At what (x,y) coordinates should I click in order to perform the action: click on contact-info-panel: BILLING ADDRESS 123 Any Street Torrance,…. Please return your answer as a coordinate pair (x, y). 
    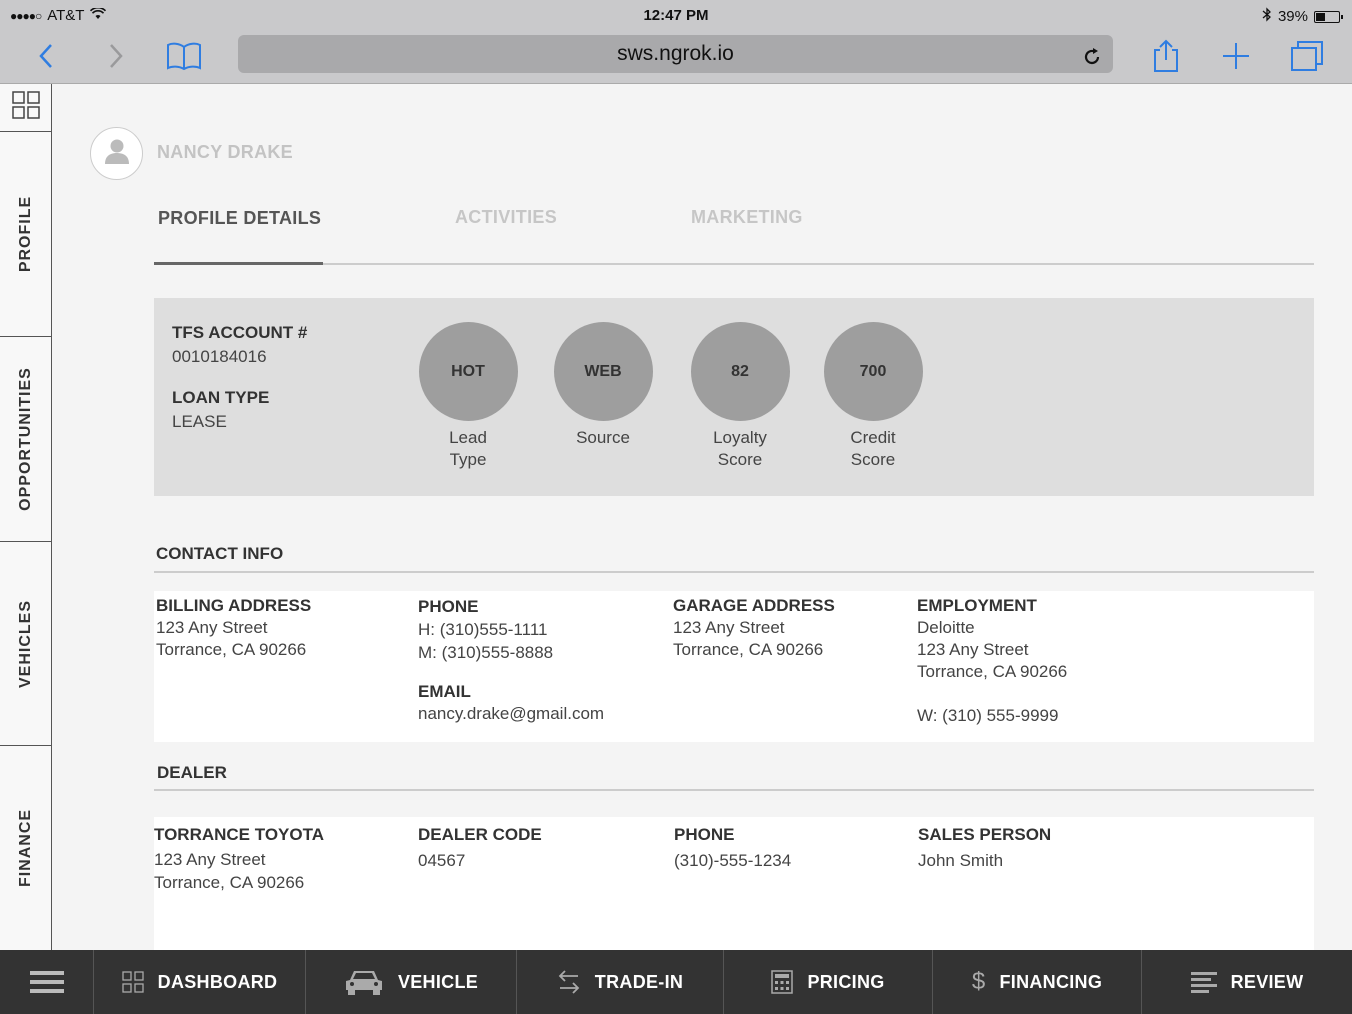
    Looking at the image, I should click on (734, 666).